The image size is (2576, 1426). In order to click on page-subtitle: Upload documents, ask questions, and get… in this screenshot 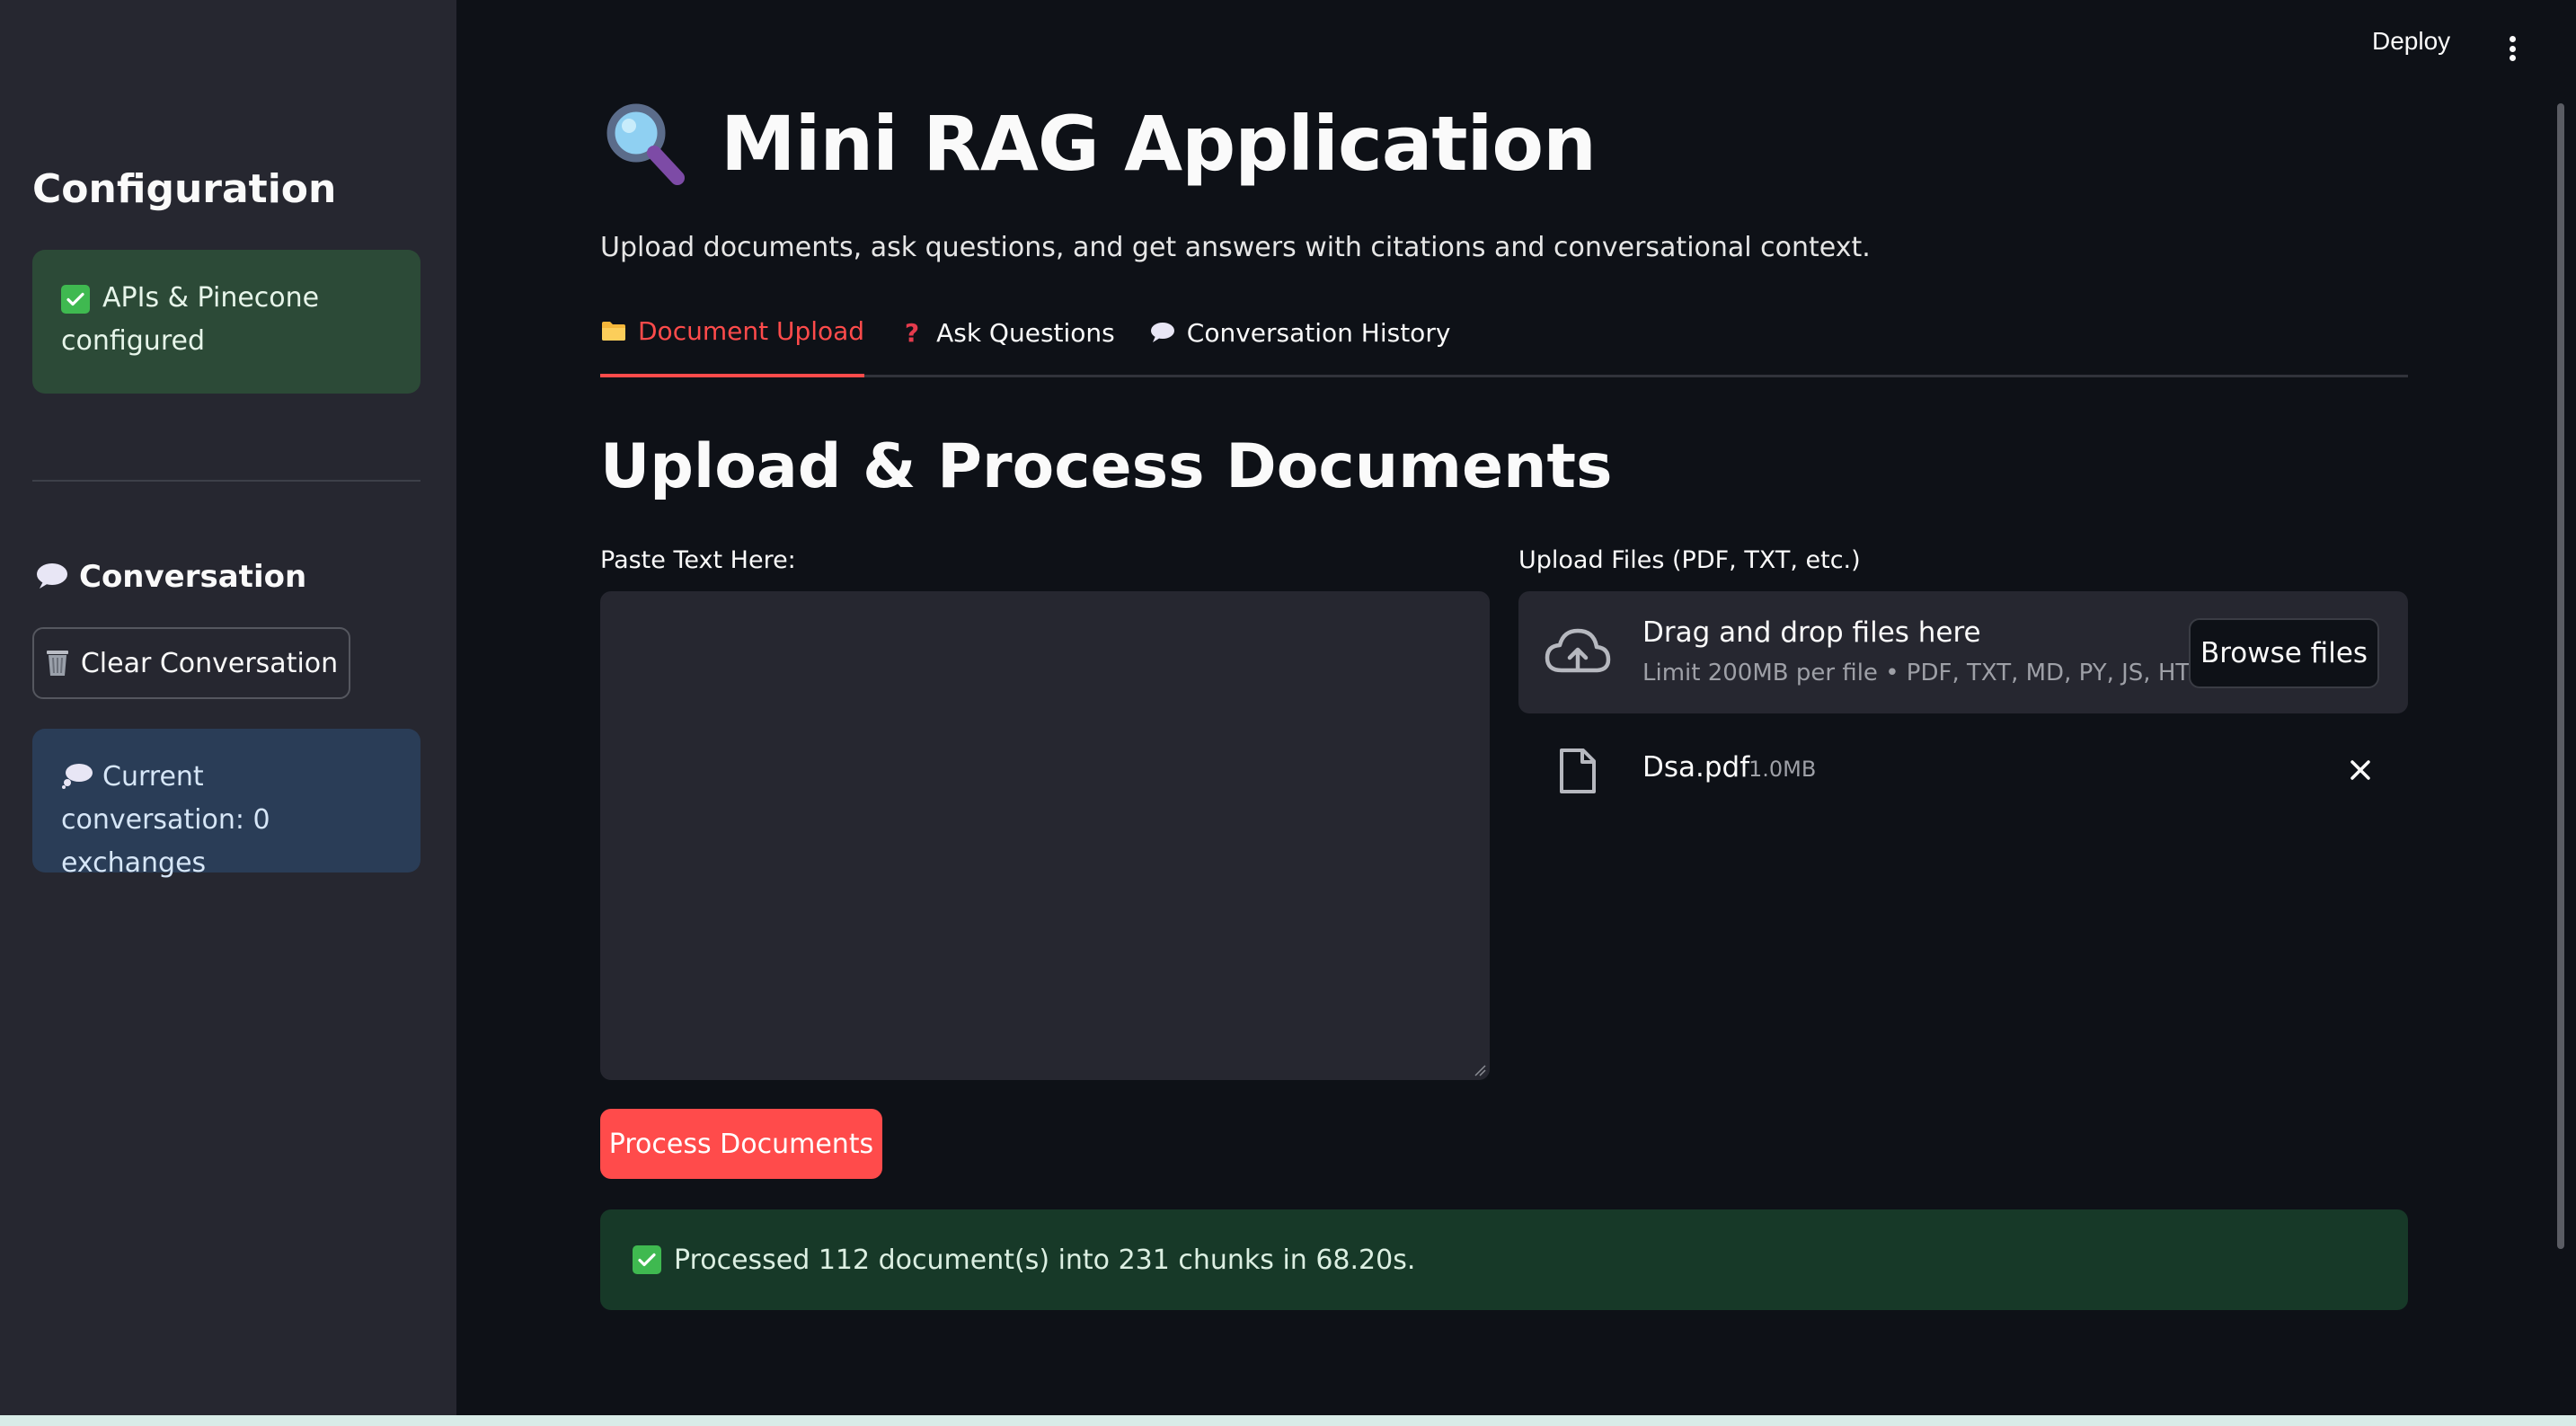, I will do `click(1235, 247)`.